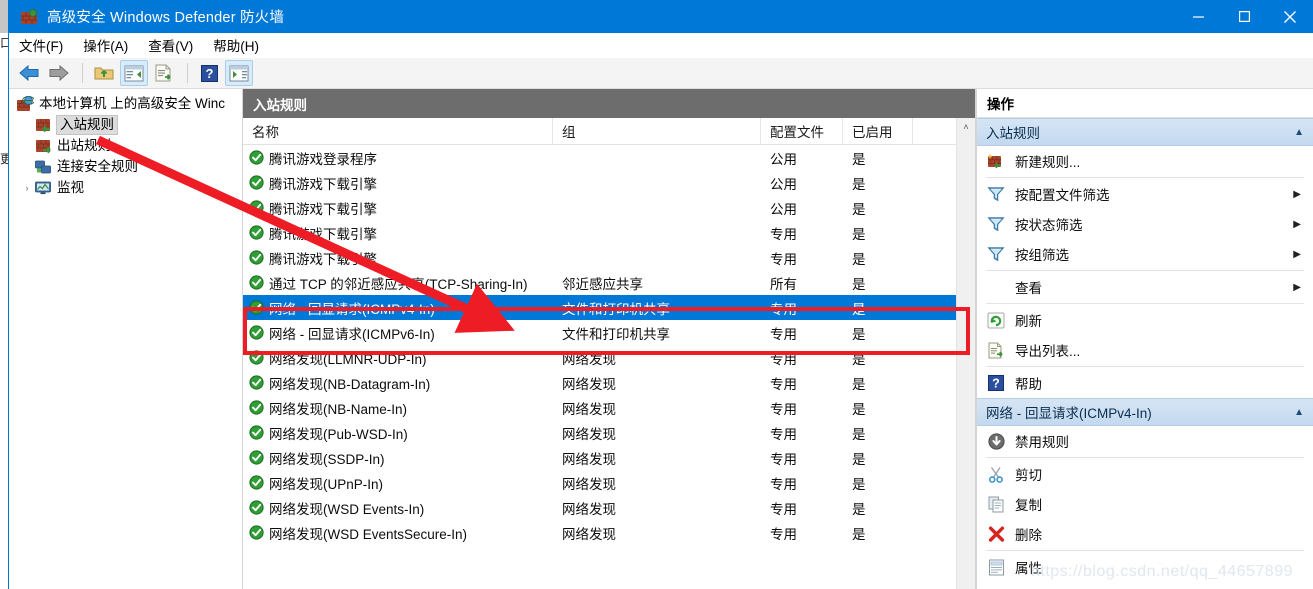 The height and width of the screenshot is (589, 1313). I want to click on table-row: 网络发现(WSD EventsSecure-In) 网络发现 专用 是, so click(599, 532).